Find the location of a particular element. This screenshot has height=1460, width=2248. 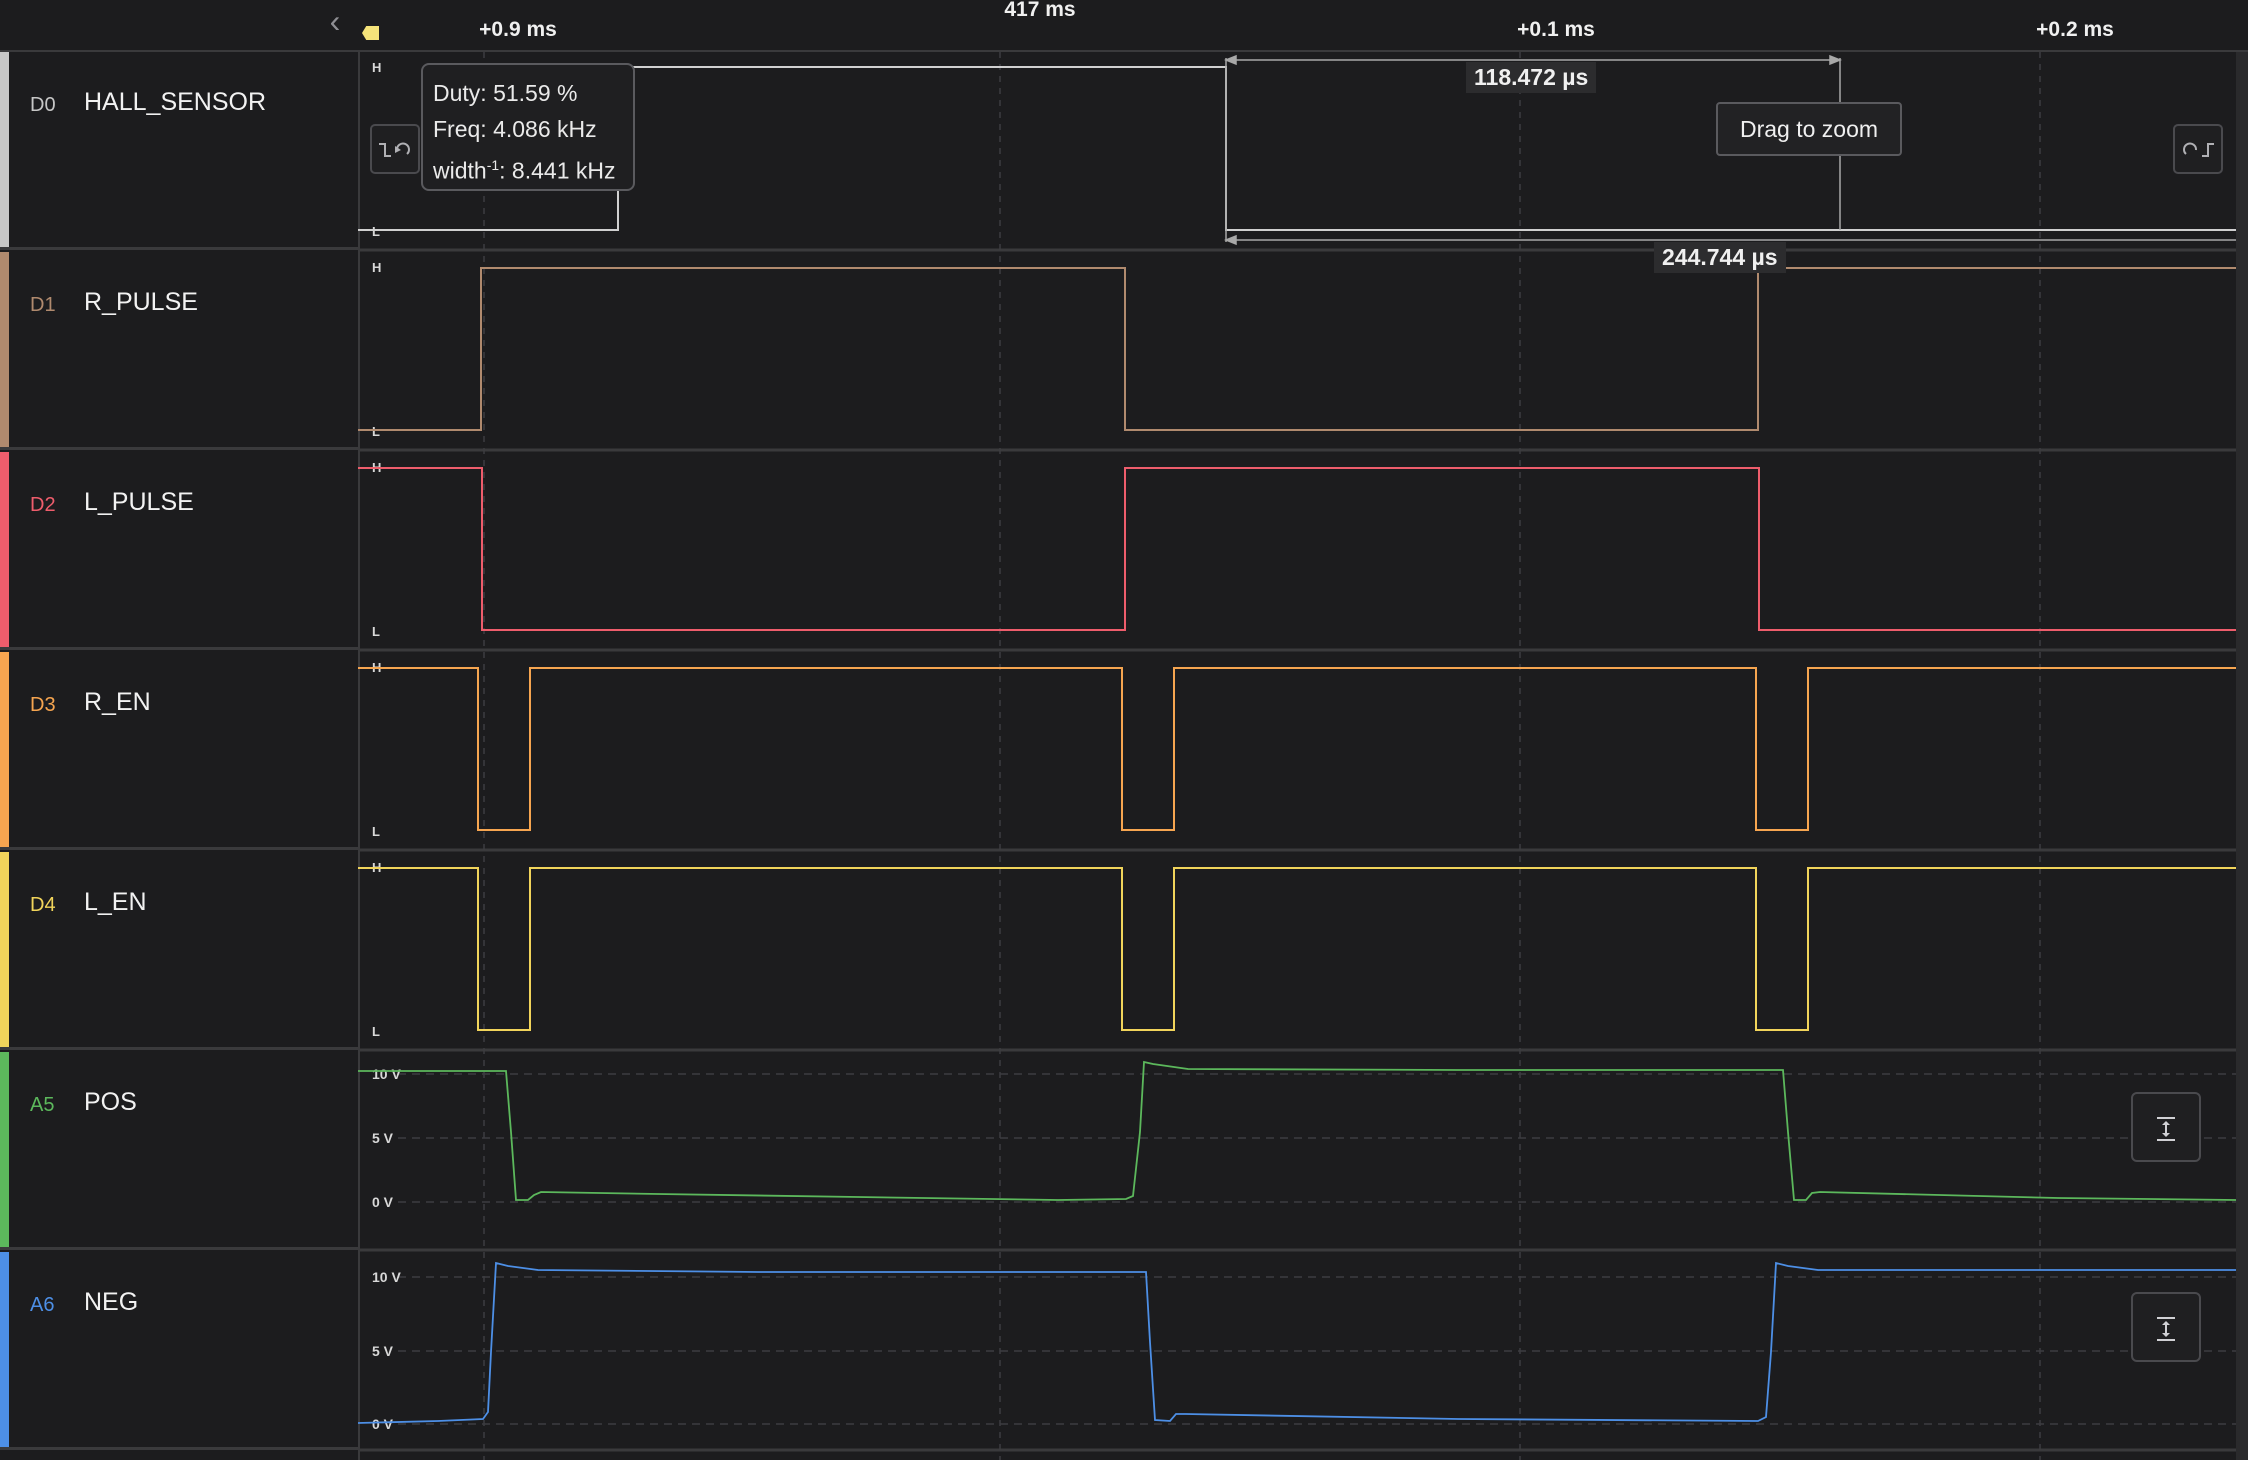

channel-name: POS is located at coordinates (110, 1102).